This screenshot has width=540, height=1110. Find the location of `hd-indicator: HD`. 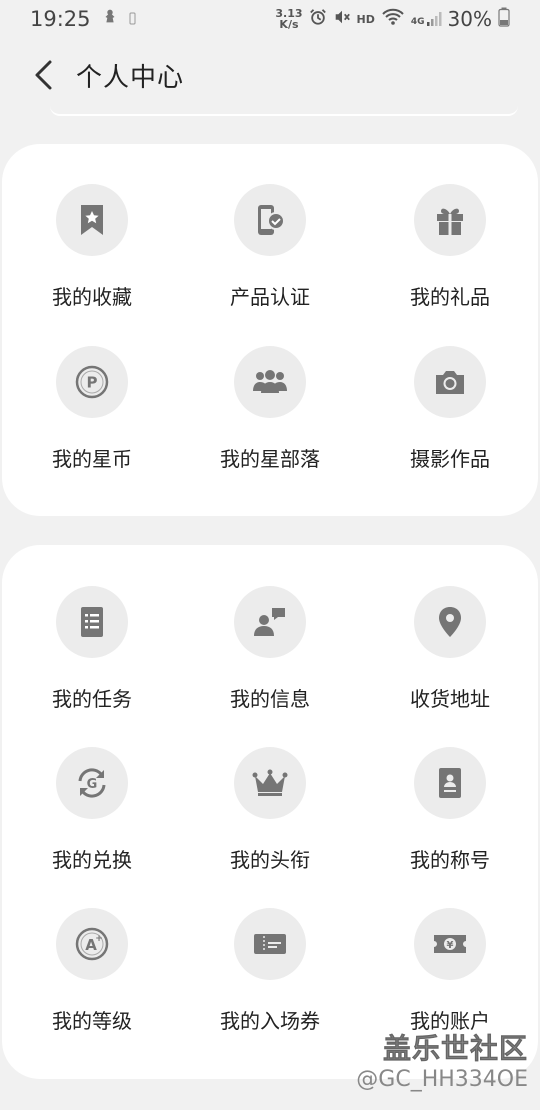

hd-indicator: HD is located at coordinates (365, 19).